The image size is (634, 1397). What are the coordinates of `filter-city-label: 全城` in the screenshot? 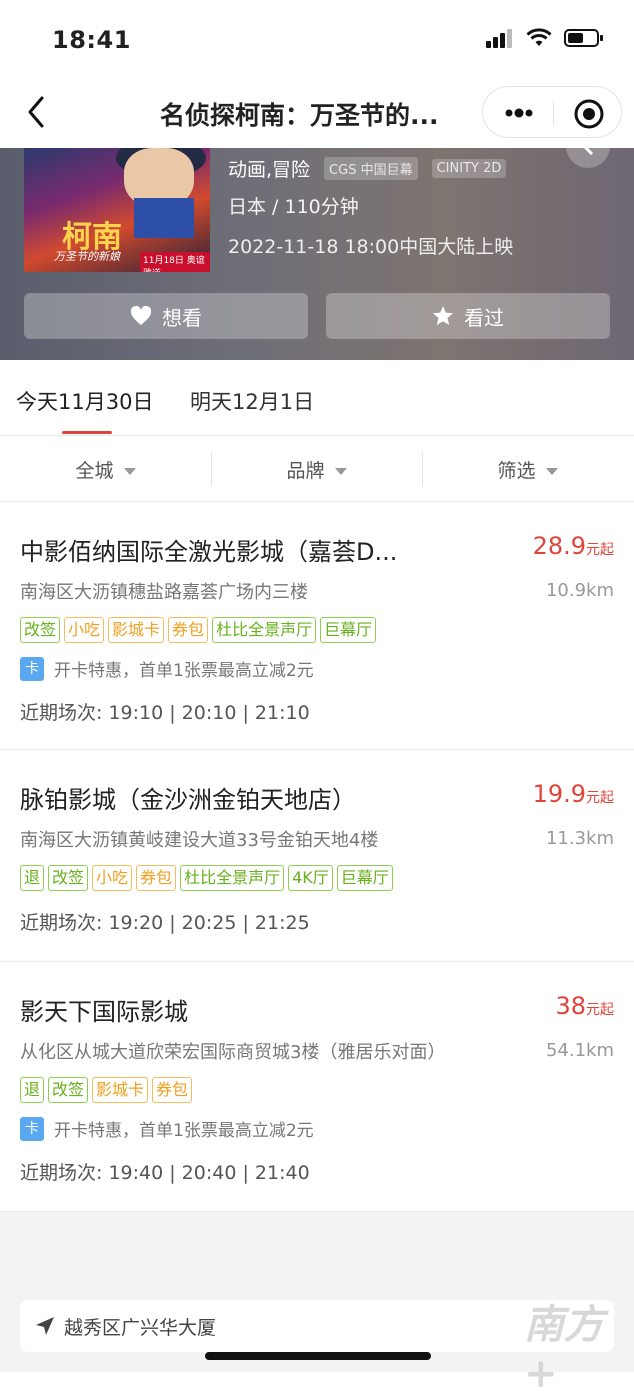 It's located at (94, 471).